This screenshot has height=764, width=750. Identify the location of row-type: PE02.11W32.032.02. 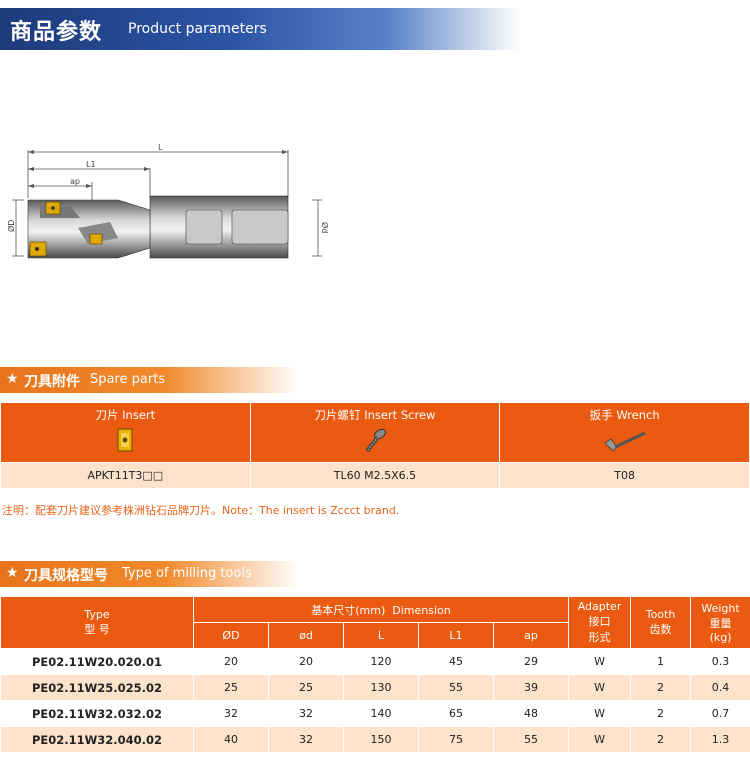
(97, 713).